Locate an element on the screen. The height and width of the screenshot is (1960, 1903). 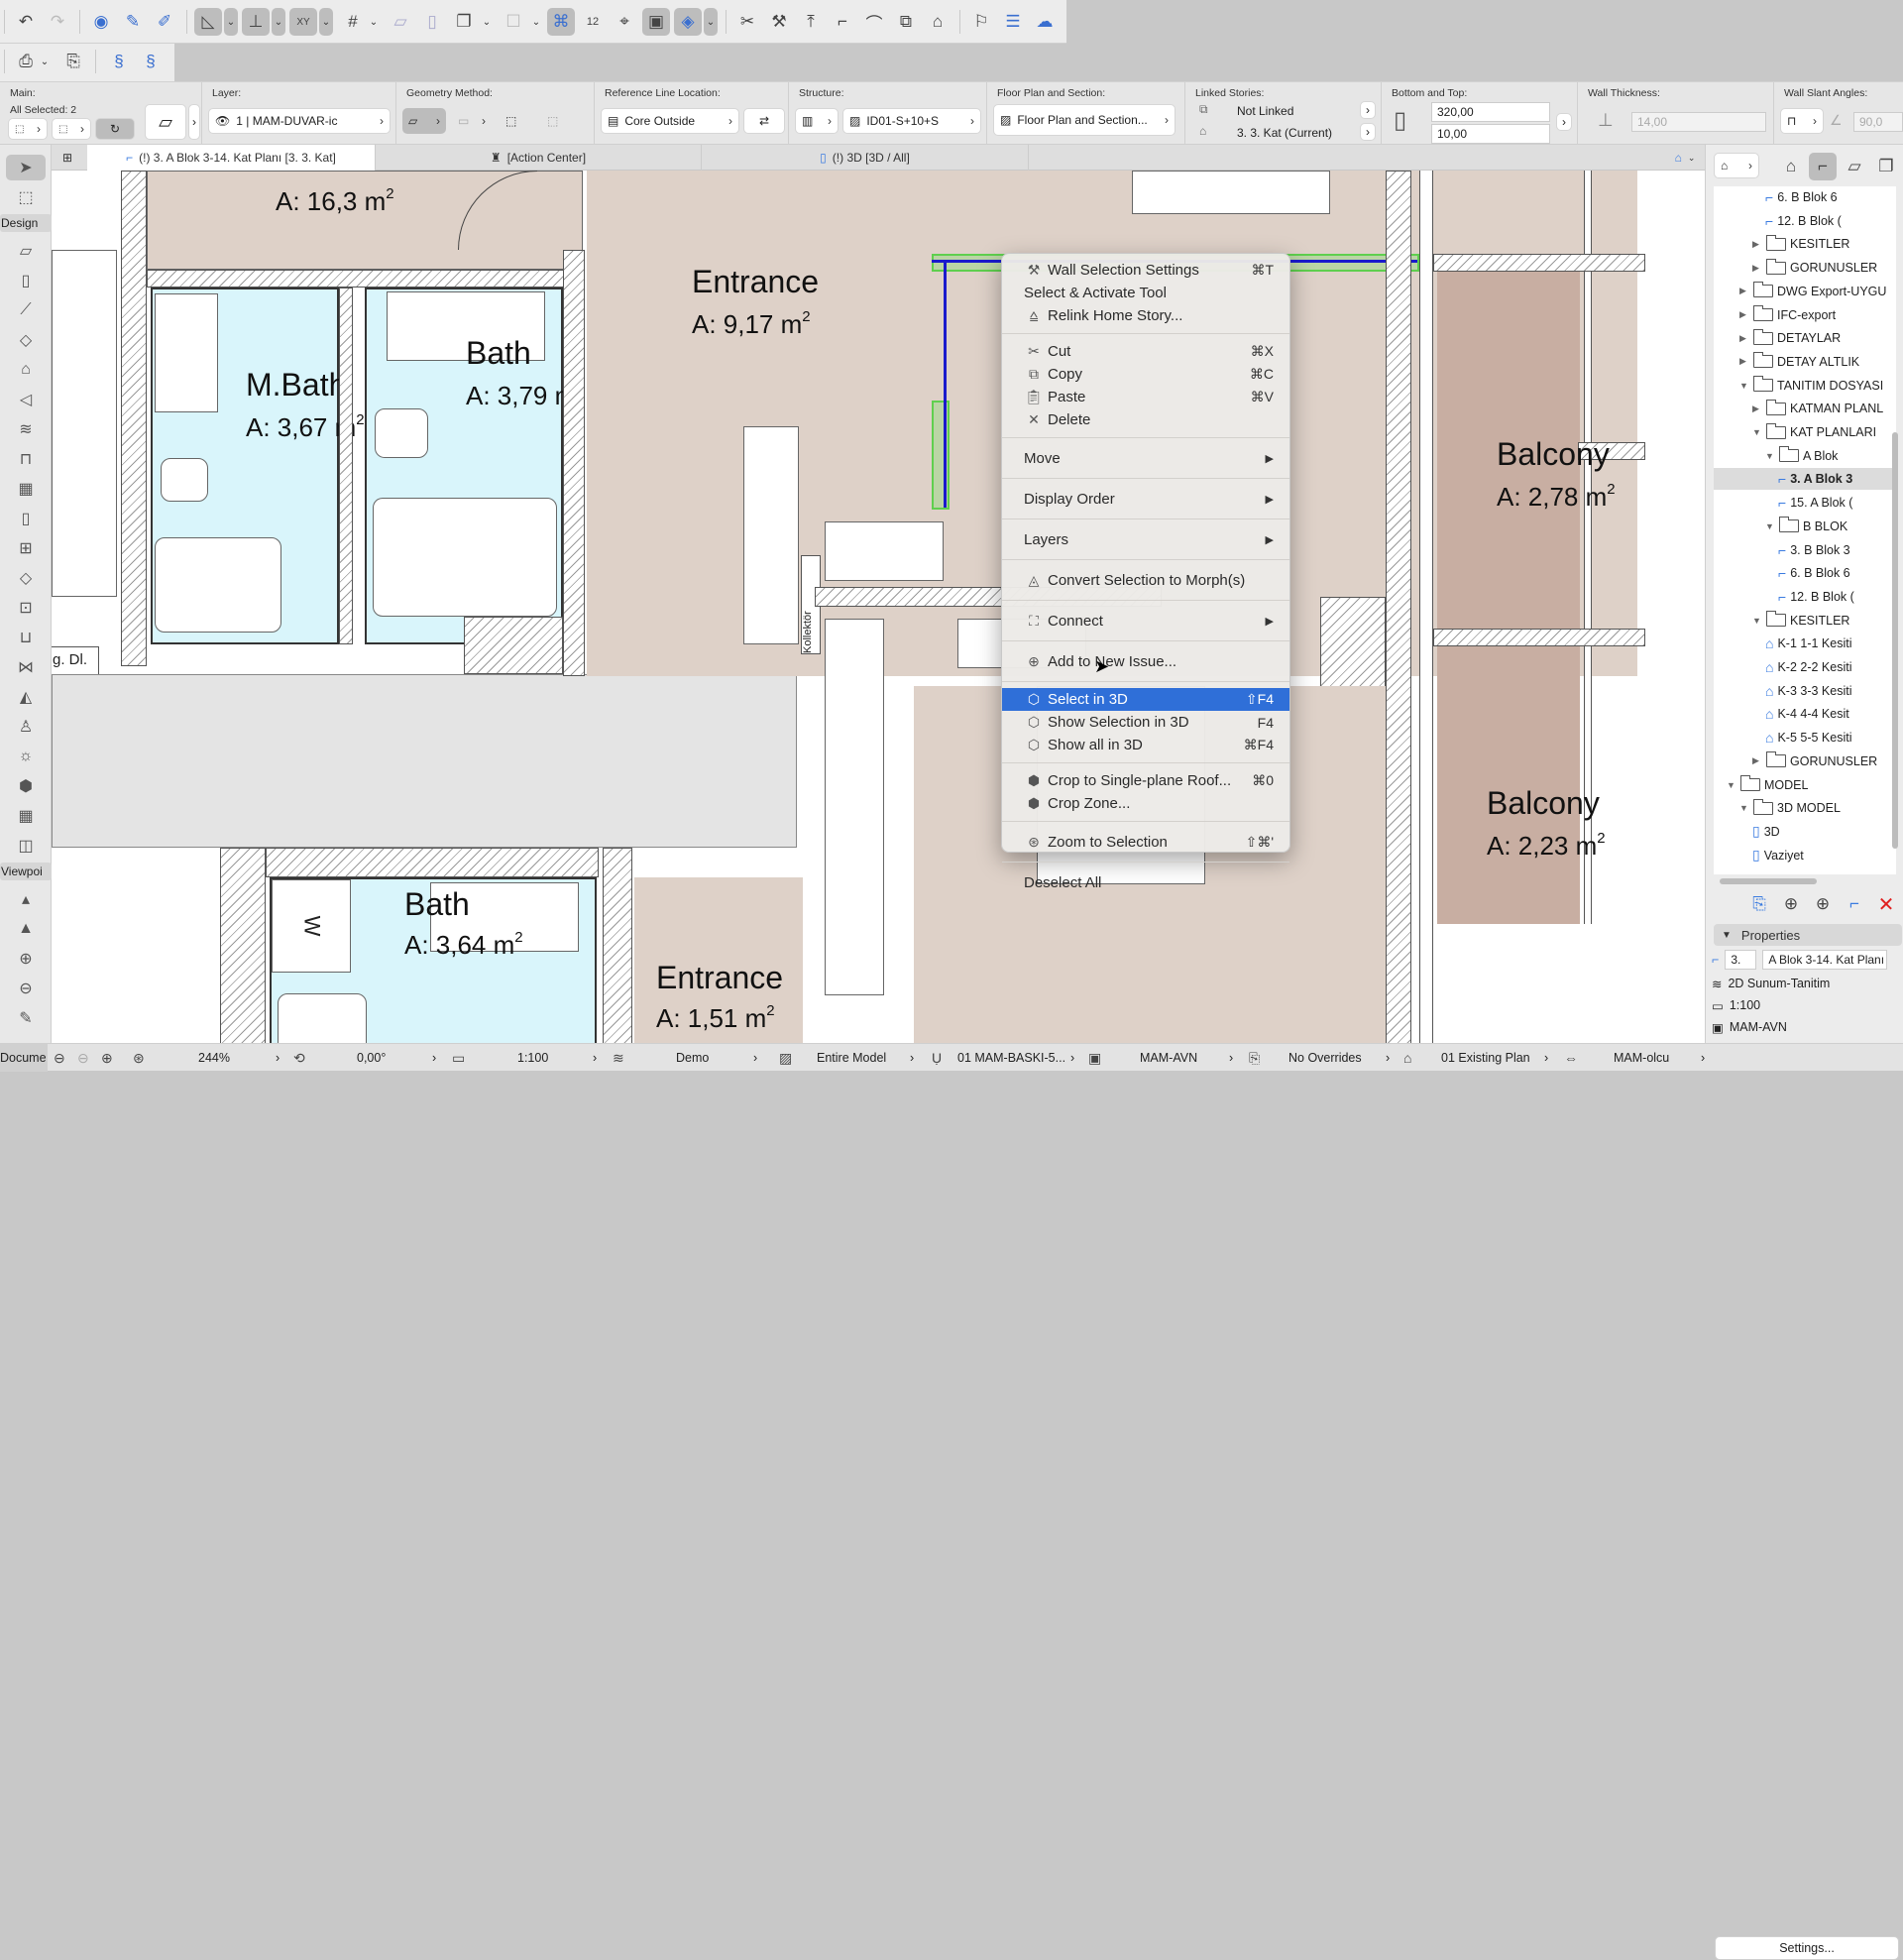
wall-settings-arrow: › is located at coordinates (194, 122).